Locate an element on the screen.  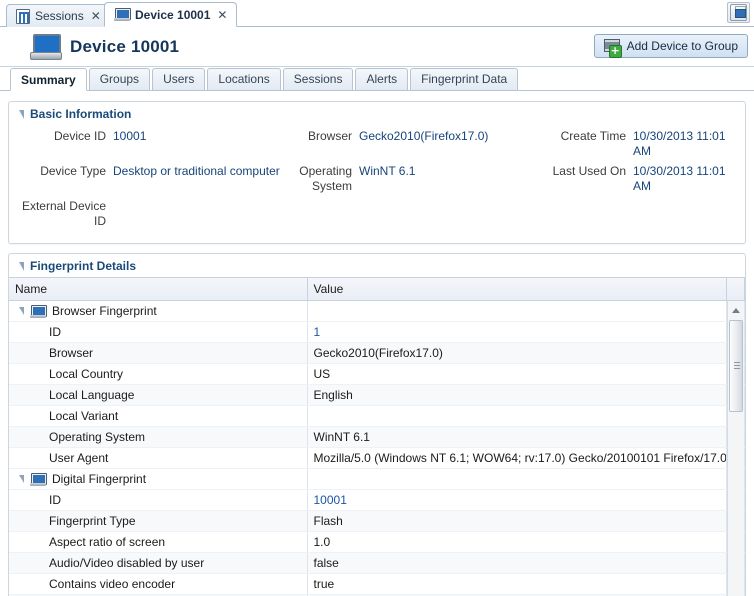
browser-tab-label: Sessions is located at coordinates (59, 16).